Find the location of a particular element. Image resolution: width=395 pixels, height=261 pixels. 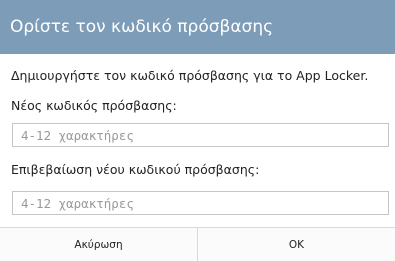

dialog-buttons: Ακύρωση OK is located at coordinates (197, 244).